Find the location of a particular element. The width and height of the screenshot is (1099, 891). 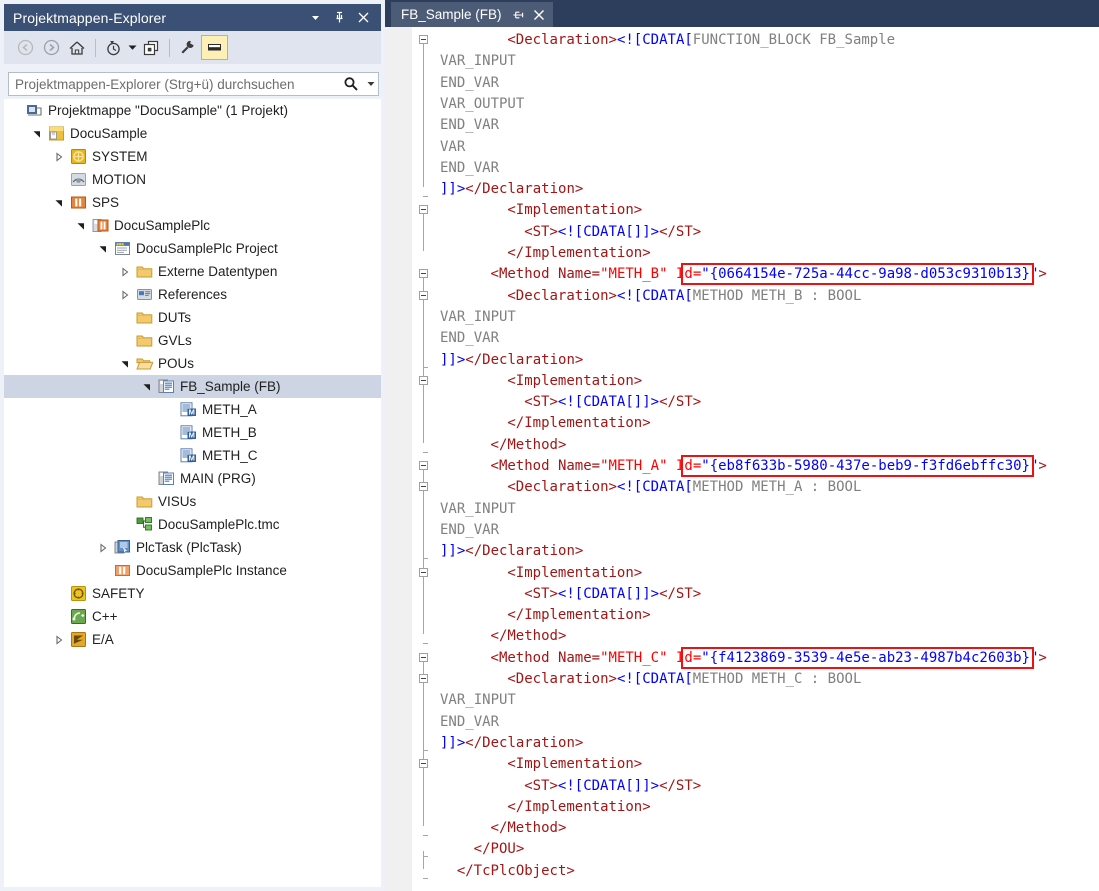

code-token: <Declaration> is located at coordinates (562, 40).